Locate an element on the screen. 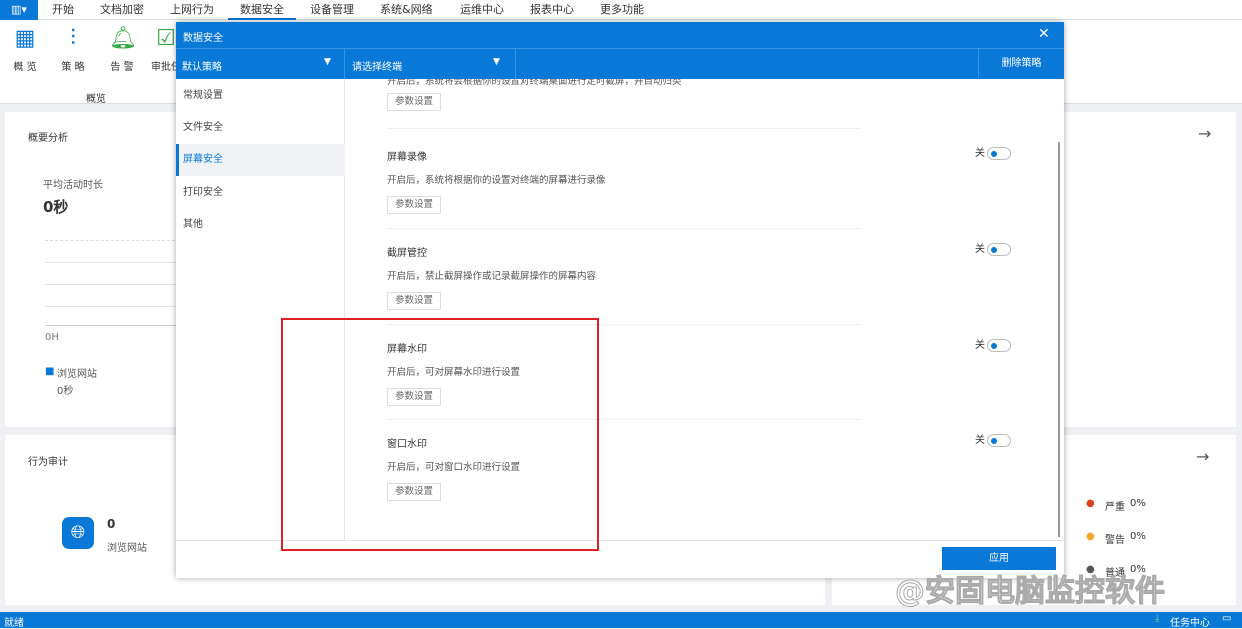  download-icon: ⤓ is located at coordinates (1157, 618).